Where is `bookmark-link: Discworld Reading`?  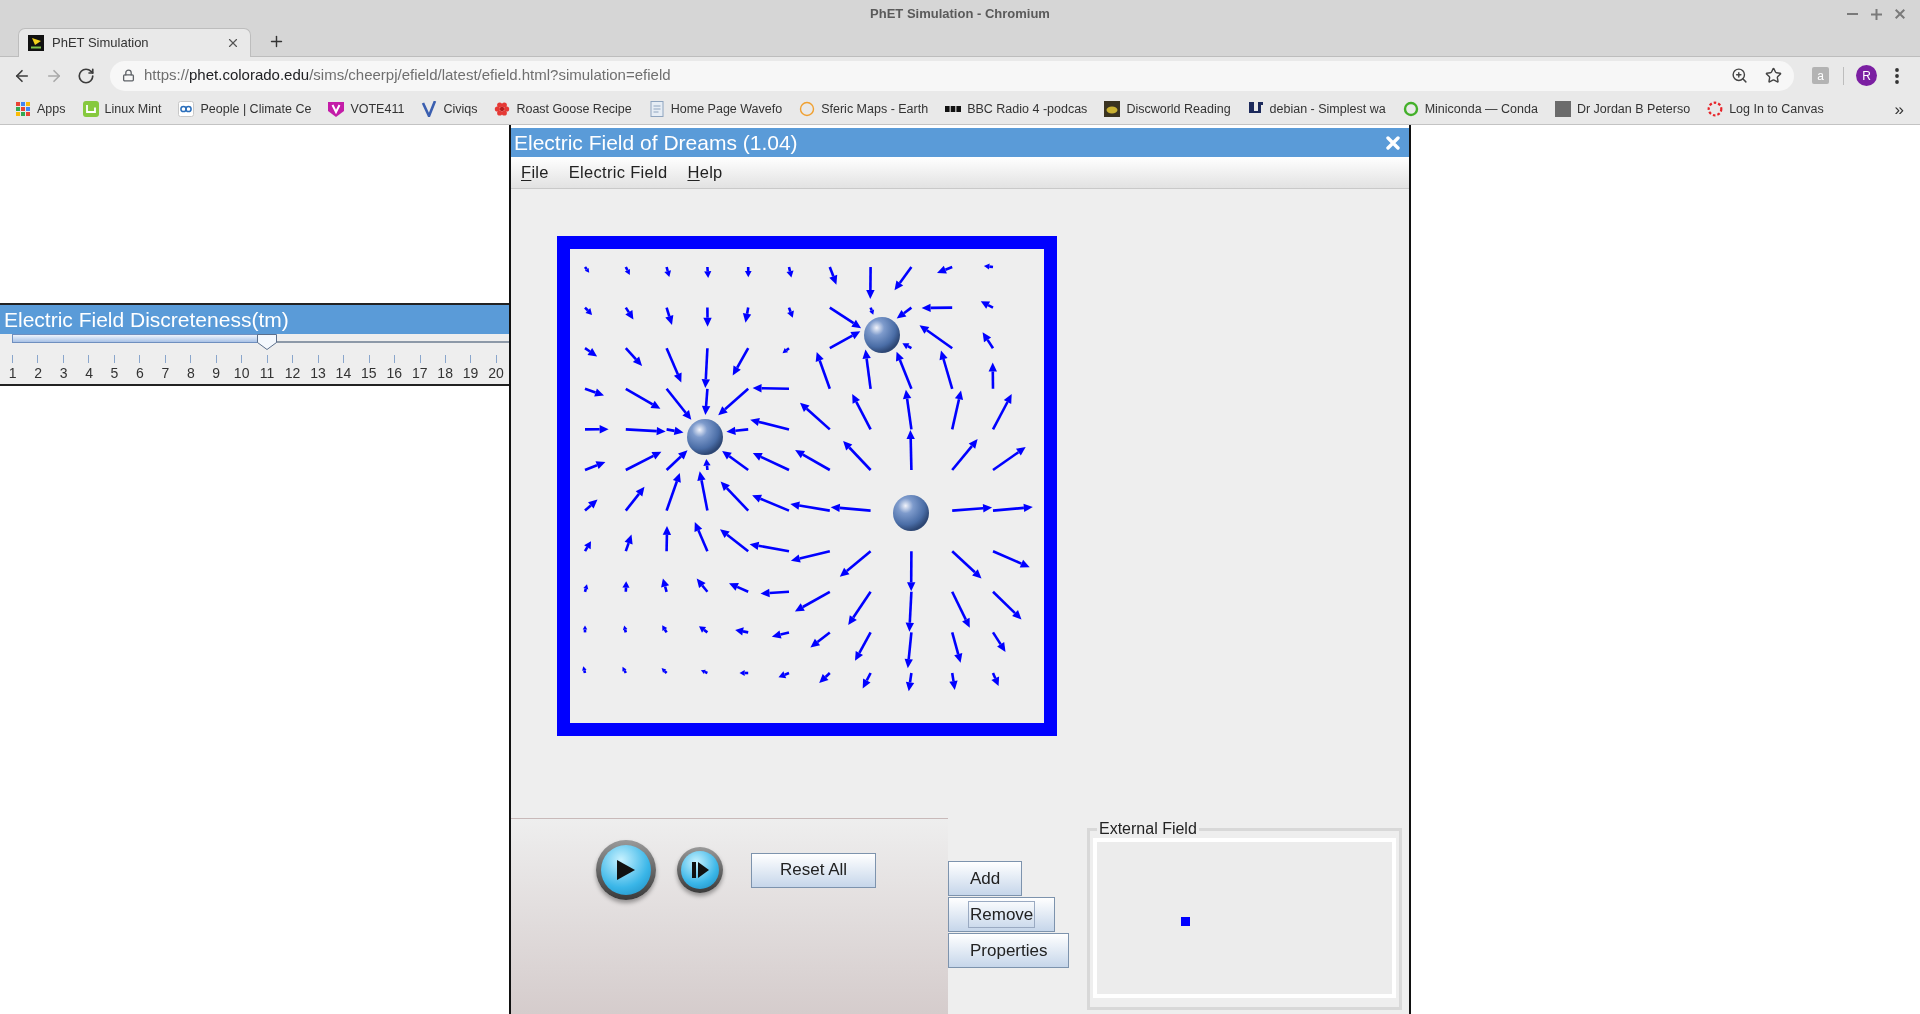
bookmark-link: Discworld Reading is located at coordinates (1167, 109).